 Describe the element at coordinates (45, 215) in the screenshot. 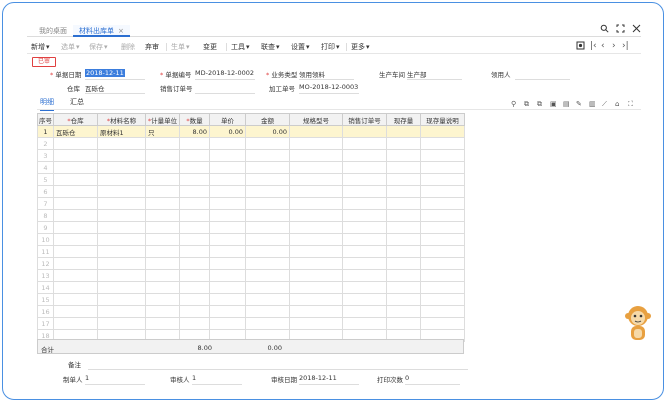

I see `grid-cell-no: 8` at that location.